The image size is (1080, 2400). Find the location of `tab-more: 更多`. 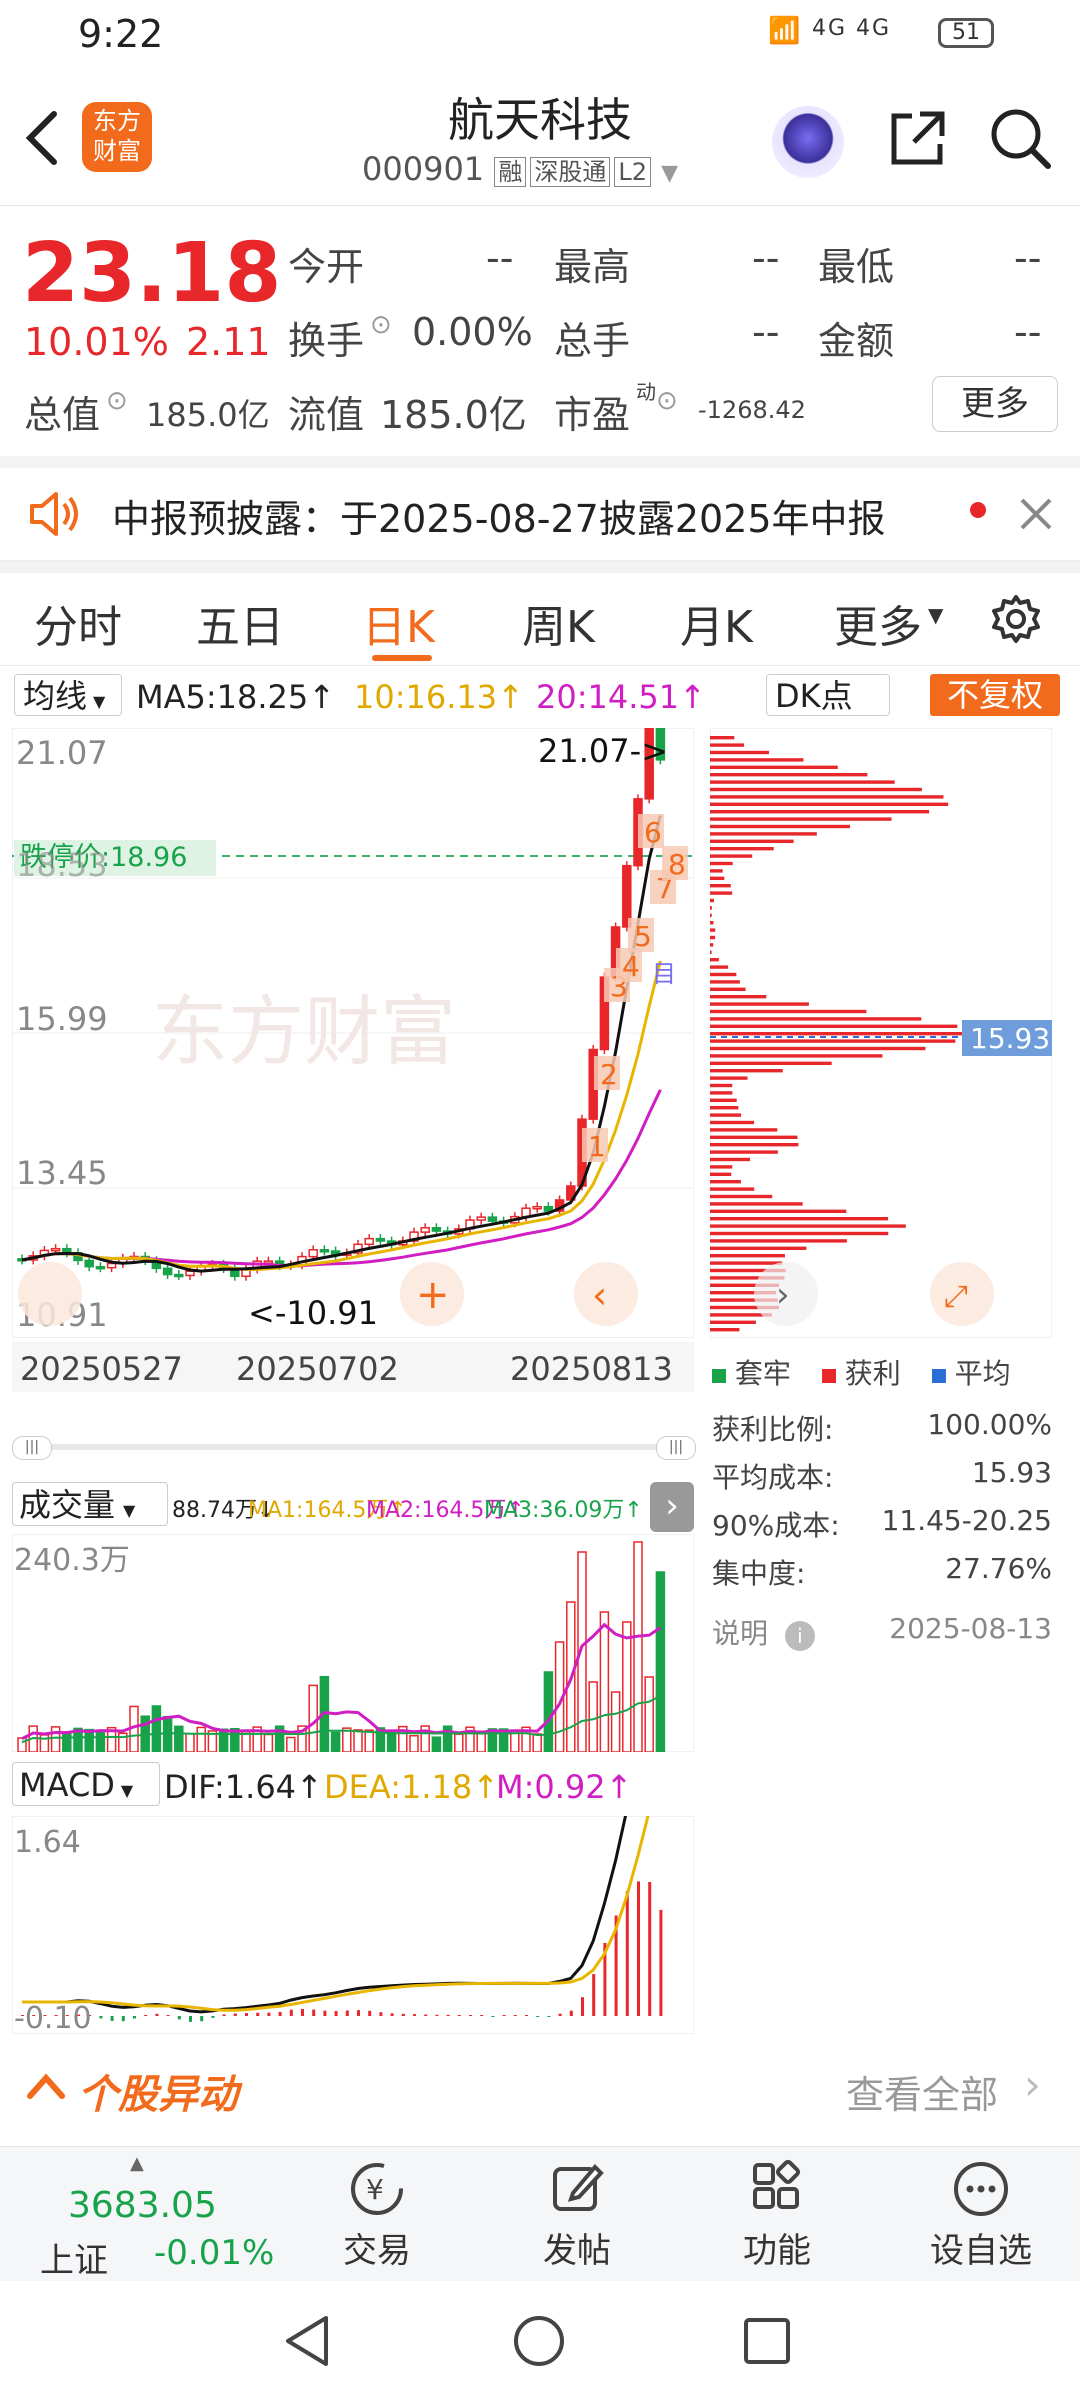

tab-more: 更多 is located at coordinates (878, 623).